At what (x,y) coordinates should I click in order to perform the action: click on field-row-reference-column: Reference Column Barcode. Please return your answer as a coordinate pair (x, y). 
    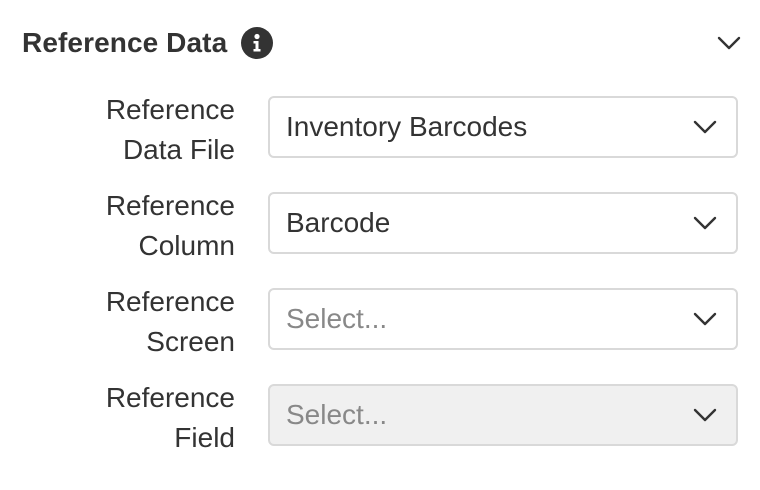
    Looking at the image, I should click on (380, 226).